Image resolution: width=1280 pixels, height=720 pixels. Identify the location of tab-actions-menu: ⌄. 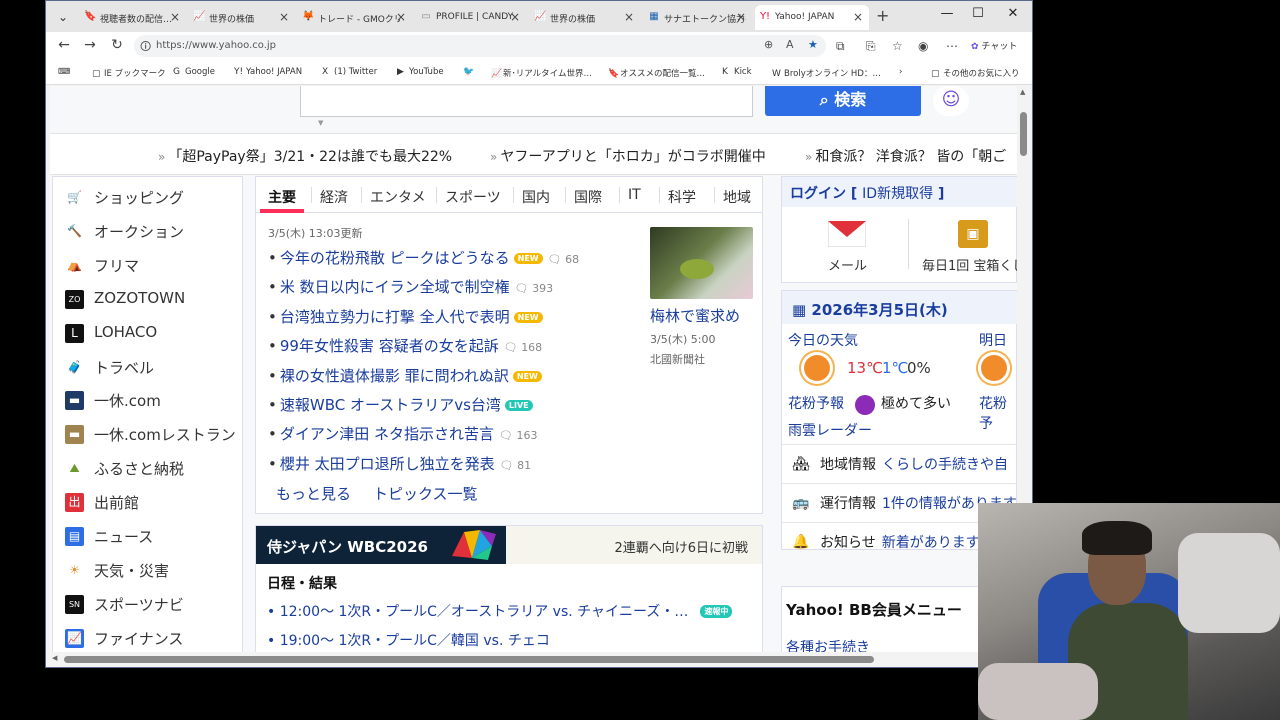
(63, 17).